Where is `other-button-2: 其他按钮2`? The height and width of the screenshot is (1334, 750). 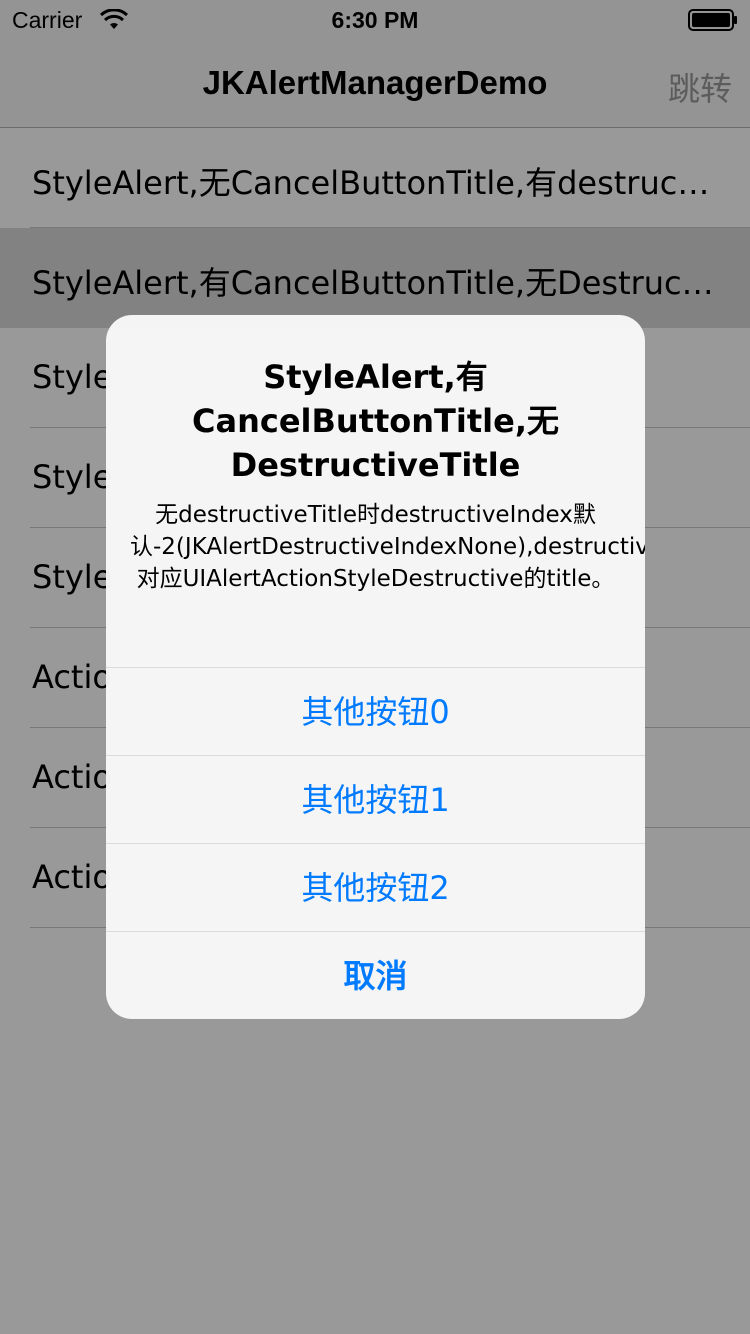
other-button-2: 其他按钮2 is located at coordinates (375, 887).